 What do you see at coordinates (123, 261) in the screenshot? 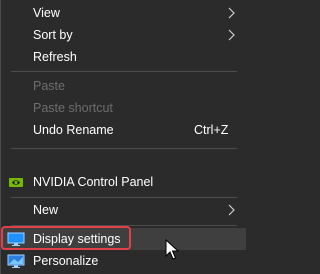
I see `menu-item-personalize: Personalize` at bounding box center [123, 261].